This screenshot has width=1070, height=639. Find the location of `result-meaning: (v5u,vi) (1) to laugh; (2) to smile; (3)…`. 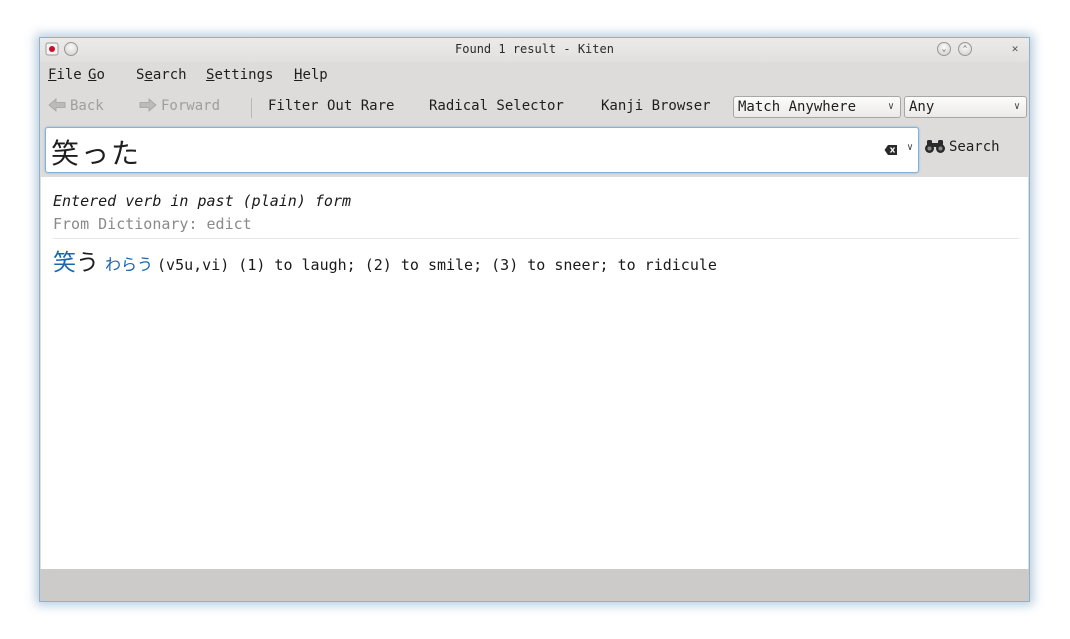

result-meaning: (v5u,vi) (1) to laugh; (2) to smile; (3)… is located at coordinates (437, 265).